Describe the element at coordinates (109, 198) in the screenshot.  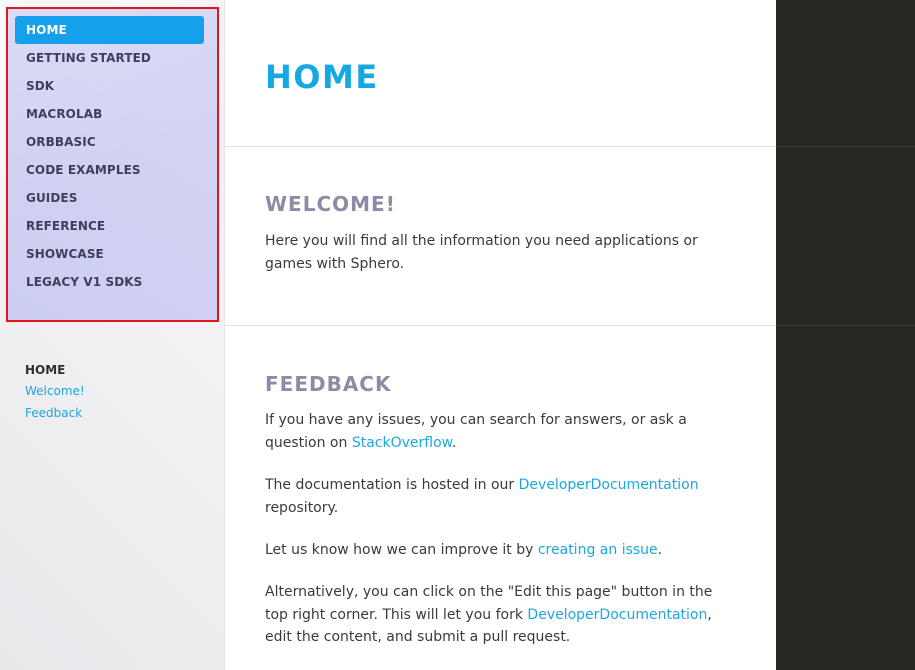
I see `nav-item-guides: GUIDES` at that location.